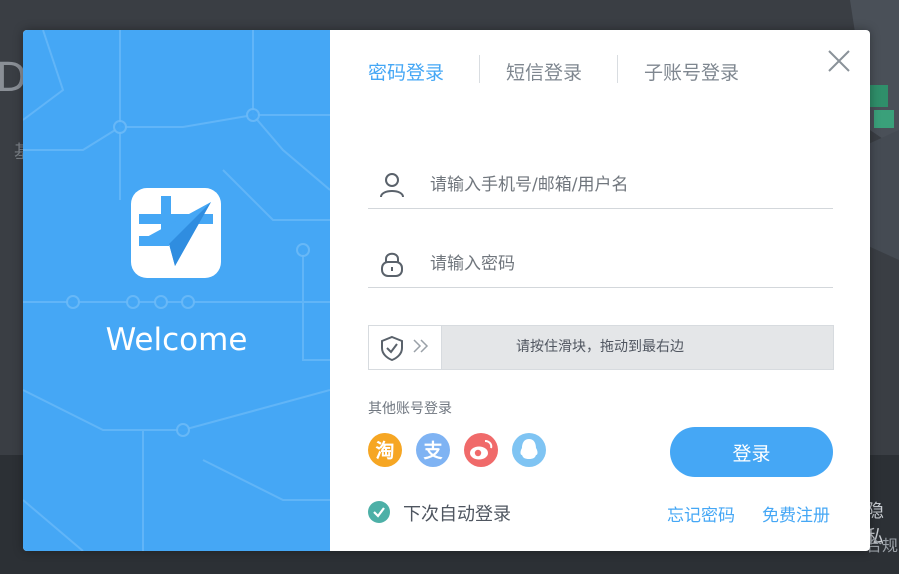 This screenshot has height=574, width=899. I want to click on app-logo, so click(176, 233).